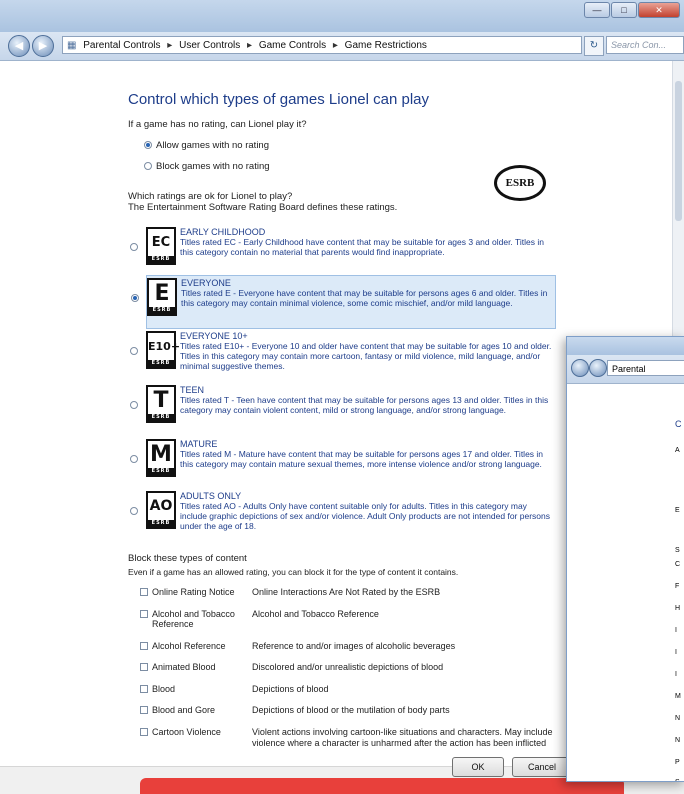 This screenshot has width=684, height=794. I want to click on rating-name: EARLY CHILDHOOD, so click(223, 232).